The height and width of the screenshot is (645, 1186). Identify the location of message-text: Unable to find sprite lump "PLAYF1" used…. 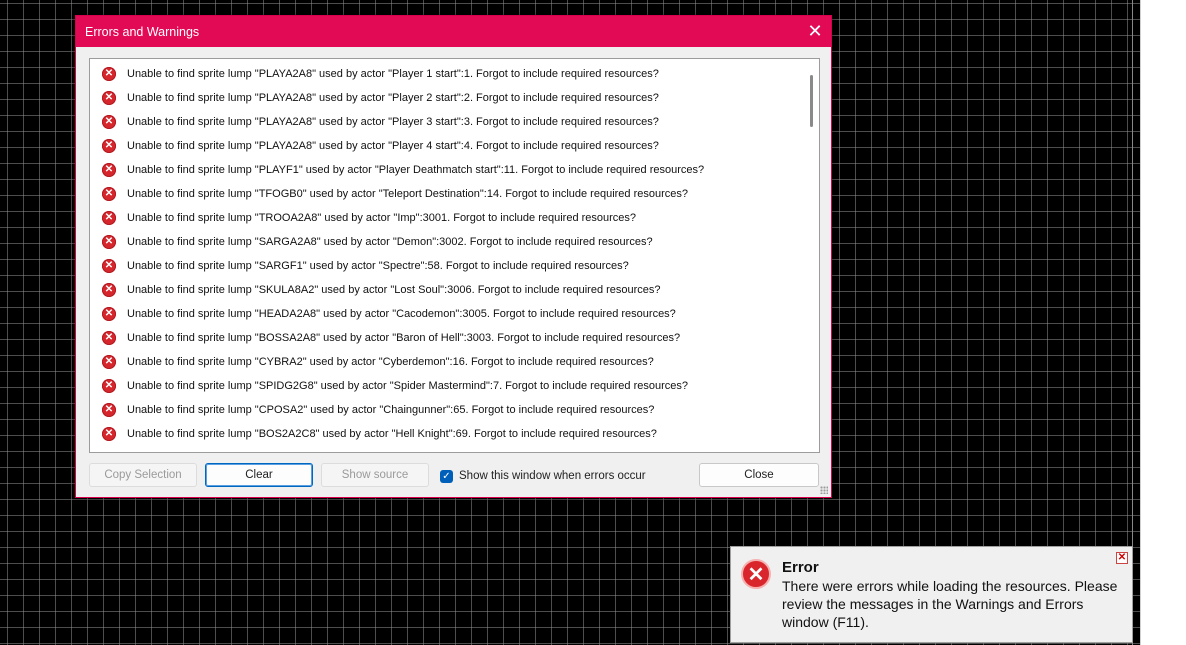
(416, 170).